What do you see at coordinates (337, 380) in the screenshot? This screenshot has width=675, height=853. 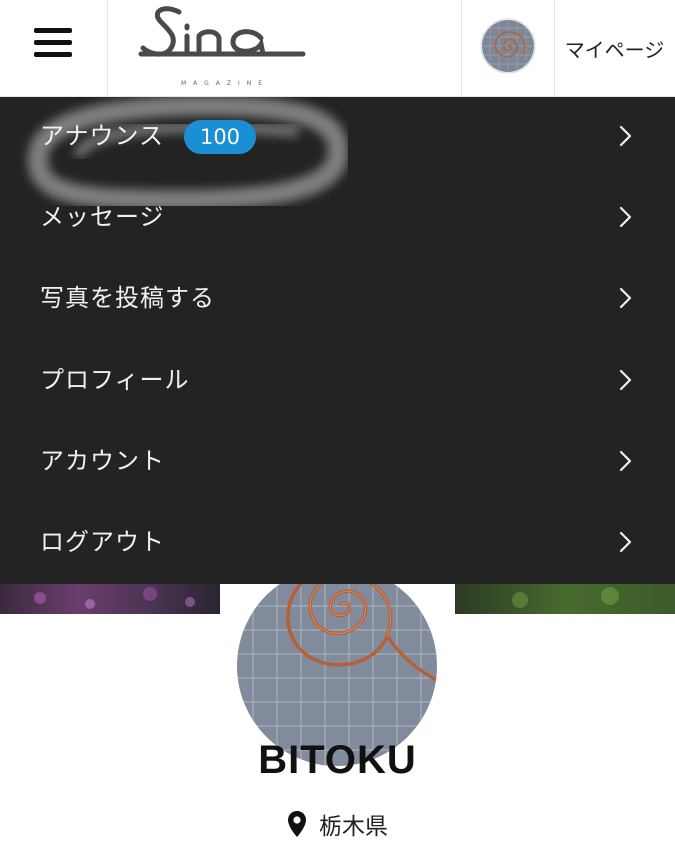 I see `menu-item-profile: プロフィール` at bounding box center [337, 380].